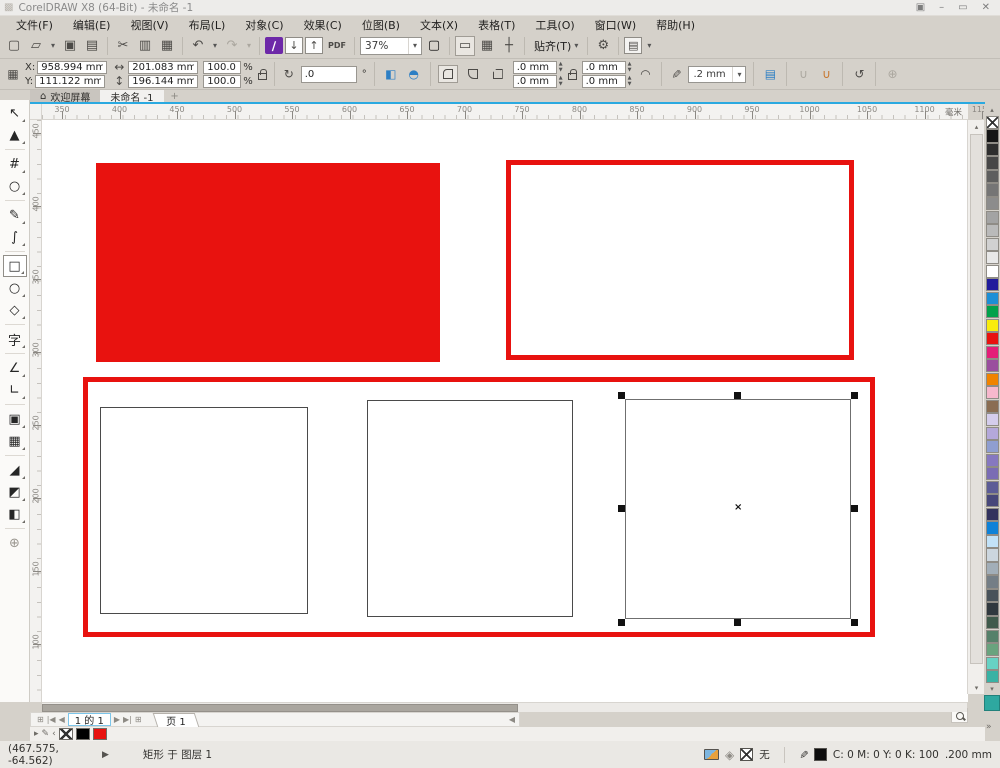 Image resolution: width=1000 pixels, height=768 pixels. Describe the element at coordinates (992, 703) in the screenshot. I see `document-navigator-button` at that location.